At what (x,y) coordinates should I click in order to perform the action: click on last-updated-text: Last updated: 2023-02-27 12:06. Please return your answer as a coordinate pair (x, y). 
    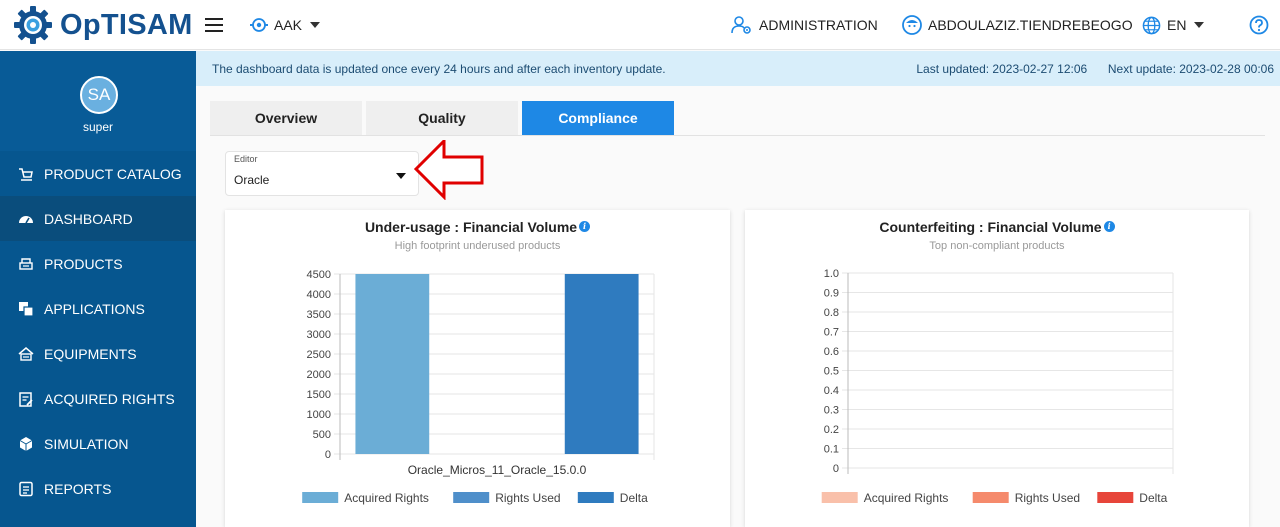
    Looking at the image, I should click on (1002, 69).